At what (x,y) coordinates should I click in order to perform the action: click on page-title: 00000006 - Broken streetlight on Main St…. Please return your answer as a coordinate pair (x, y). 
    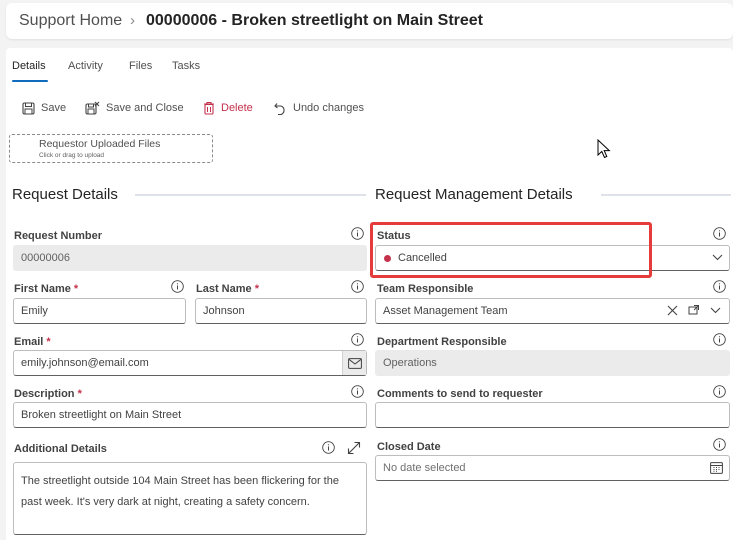
    Looking at the image, I should click on (314, 20).